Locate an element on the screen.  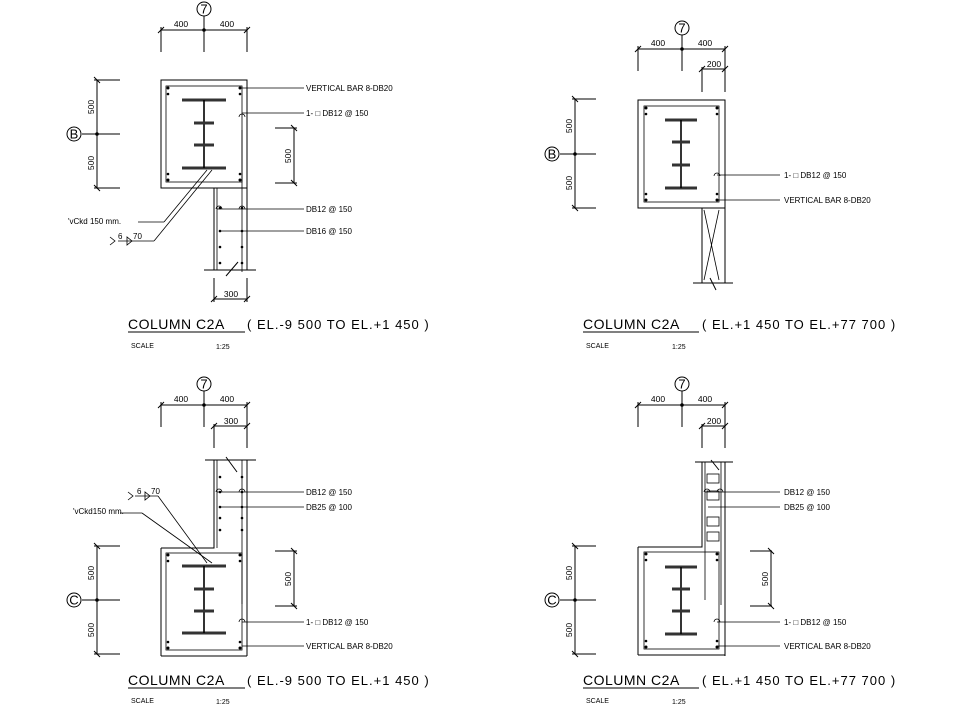
column-section: 500 is located at coordinates (229, 175).